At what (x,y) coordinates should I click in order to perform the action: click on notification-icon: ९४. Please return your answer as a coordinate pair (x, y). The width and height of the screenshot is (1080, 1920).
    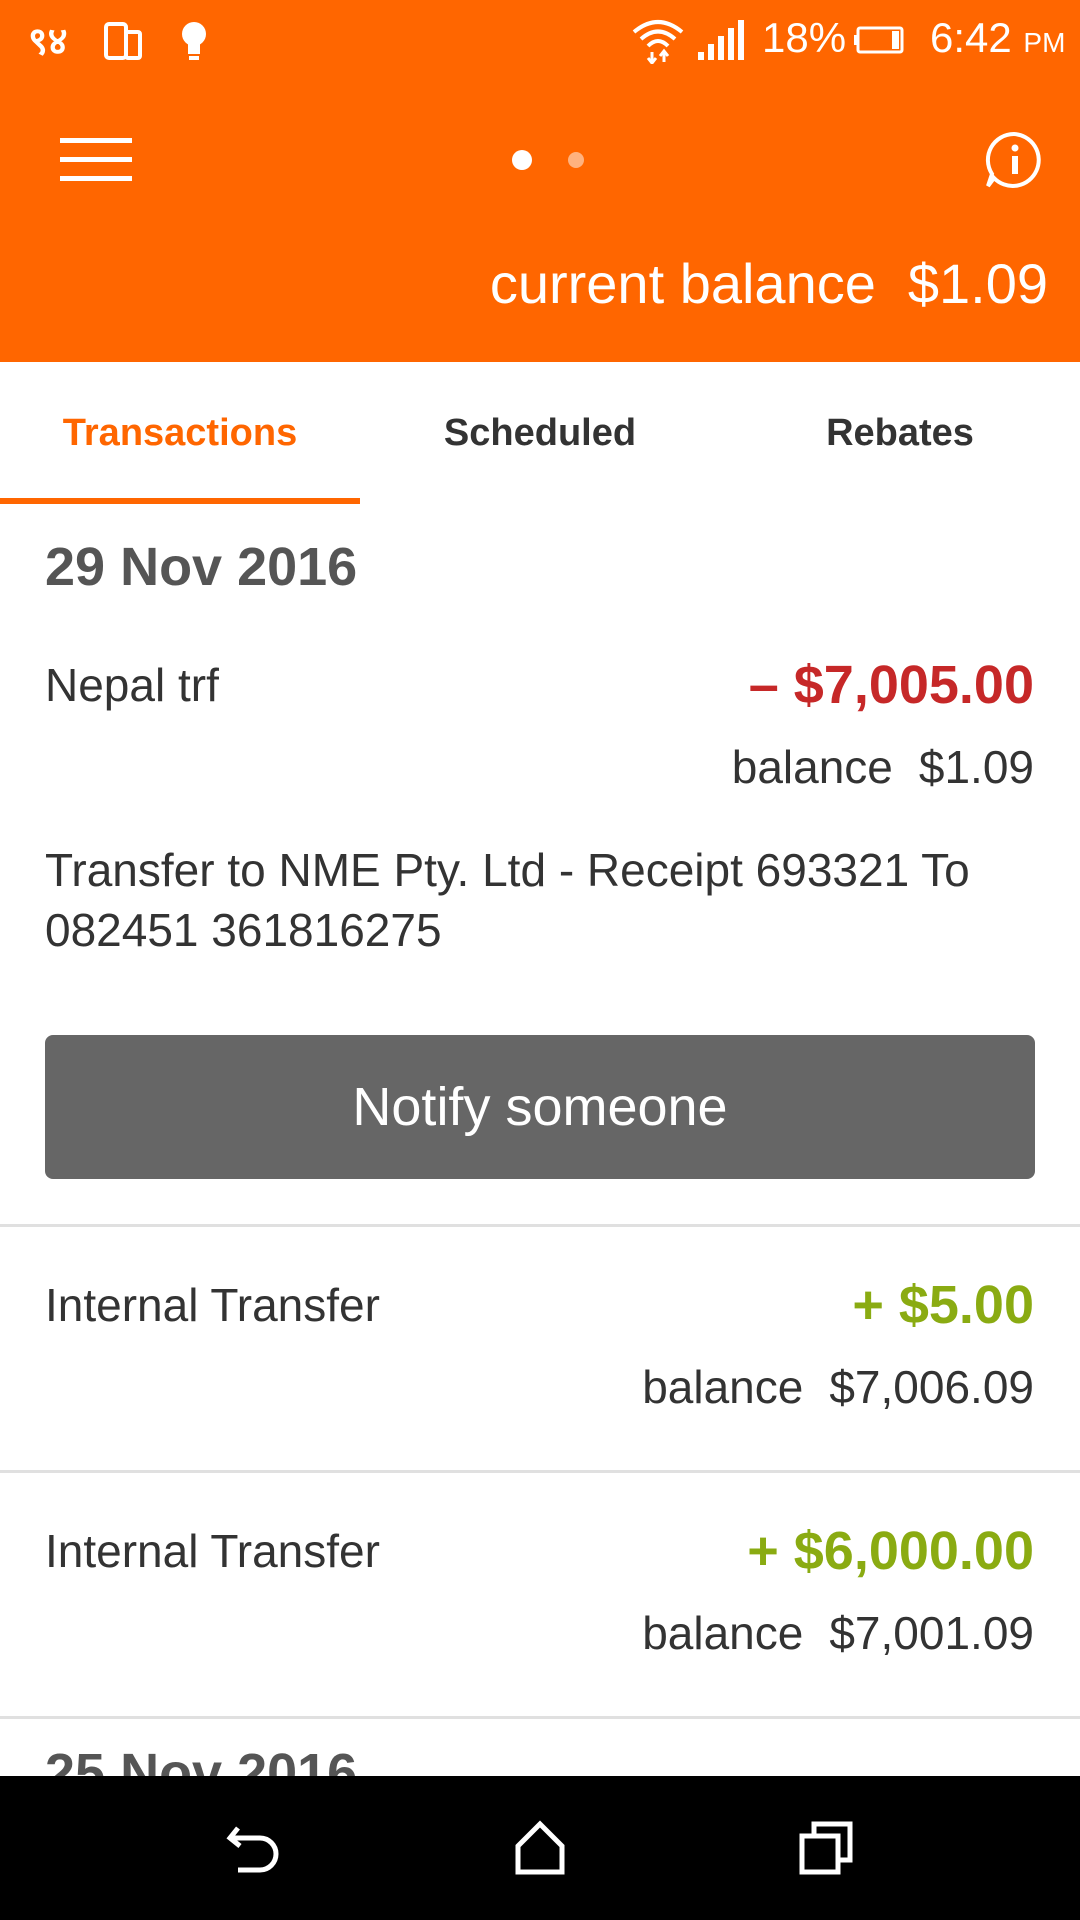
    Looking at the image, I should click on (50, 40).